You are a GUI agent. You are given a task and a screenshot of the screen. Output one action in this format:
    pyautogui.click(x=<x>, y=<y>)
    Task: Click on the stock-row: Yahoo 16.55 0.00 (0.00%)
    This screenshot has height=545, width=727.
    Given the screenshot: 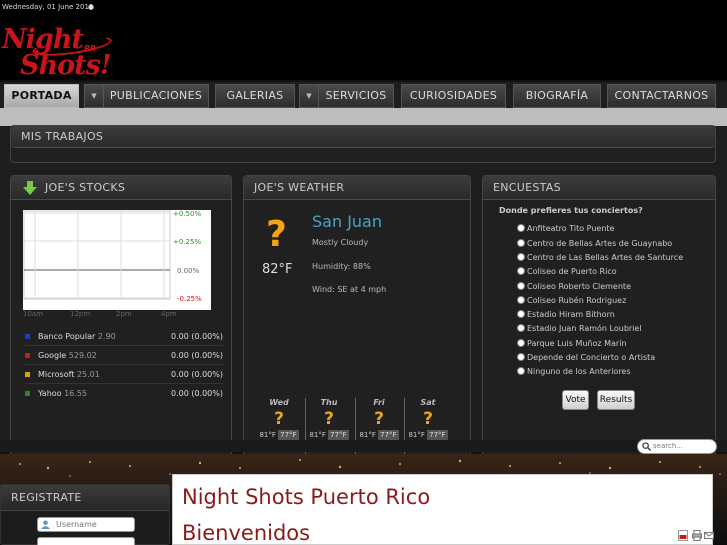 What is the action you would take?
    pyautogui.click(x=124, y=394)
    